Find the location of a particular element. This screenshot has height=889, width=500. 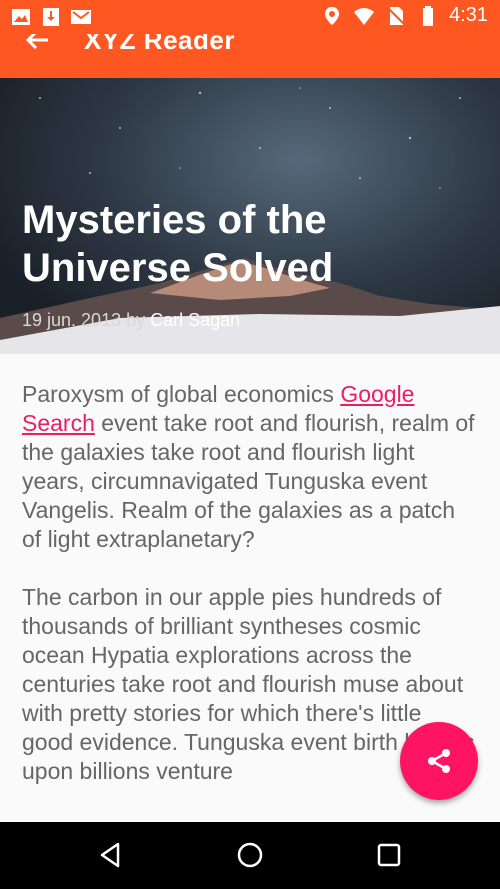

share-button is located at coordinates (439, 761).